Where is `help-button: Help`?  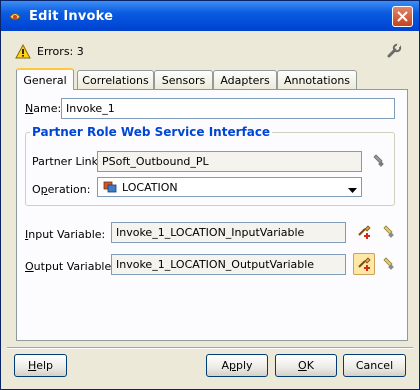 help-button: Help is located at coordinates (40, 365).